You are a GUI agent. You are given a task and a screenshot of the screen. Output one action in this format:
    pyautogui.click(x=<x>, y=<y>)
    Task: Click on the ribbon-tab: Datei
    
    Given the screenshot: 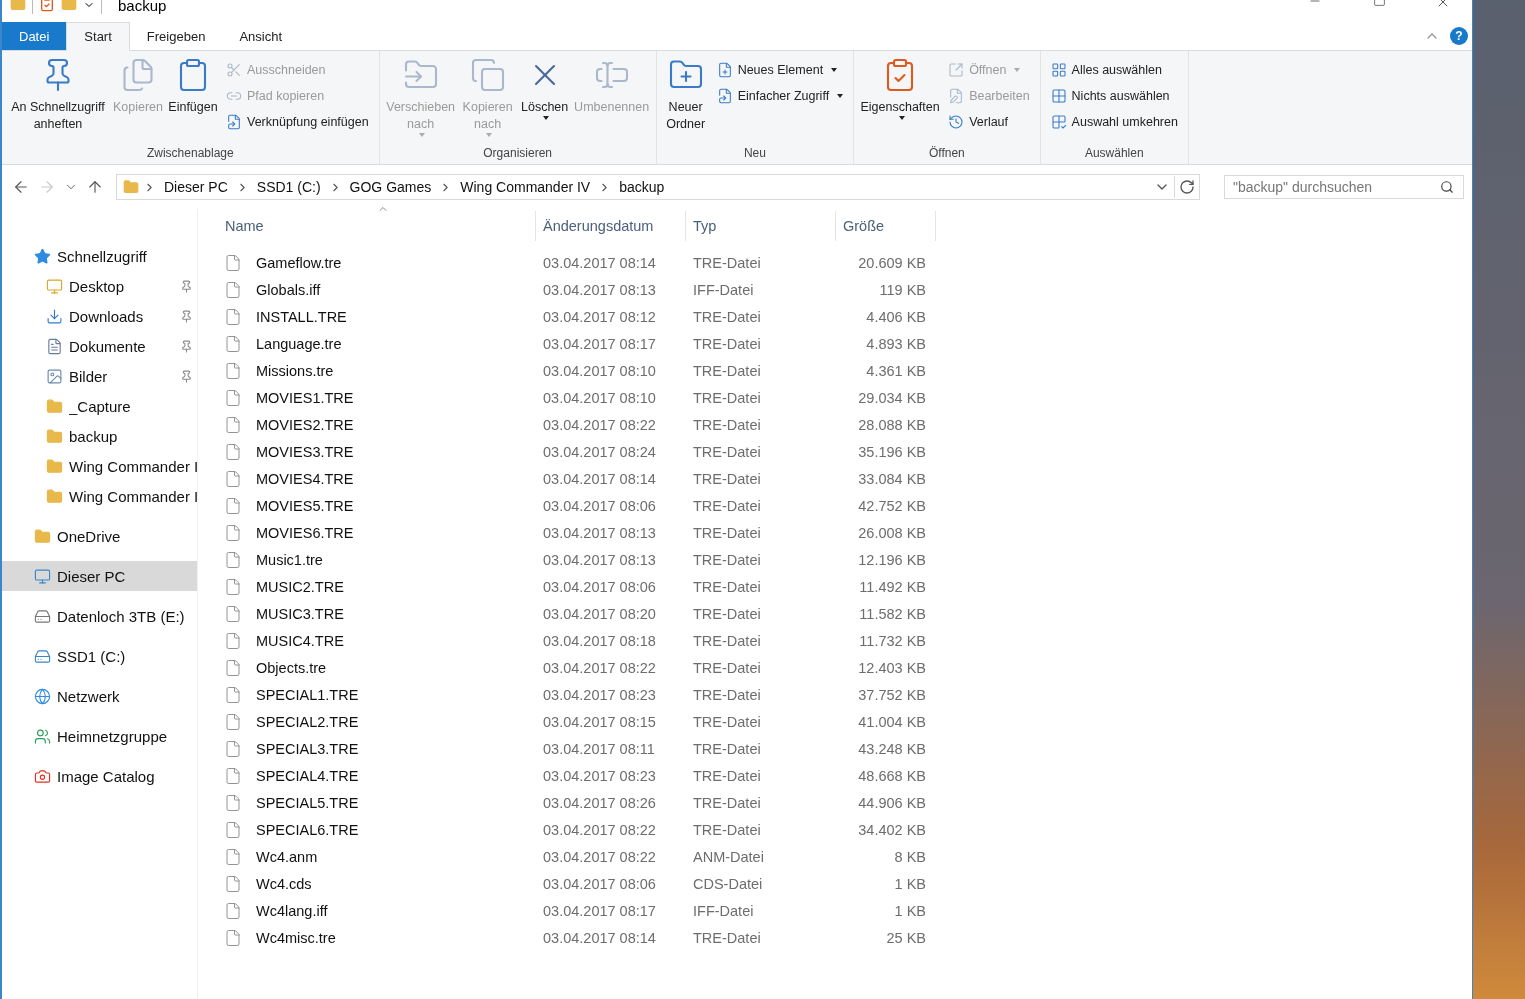 What is the action you would take?
    pyautogui.click(x=34, y=36)
    